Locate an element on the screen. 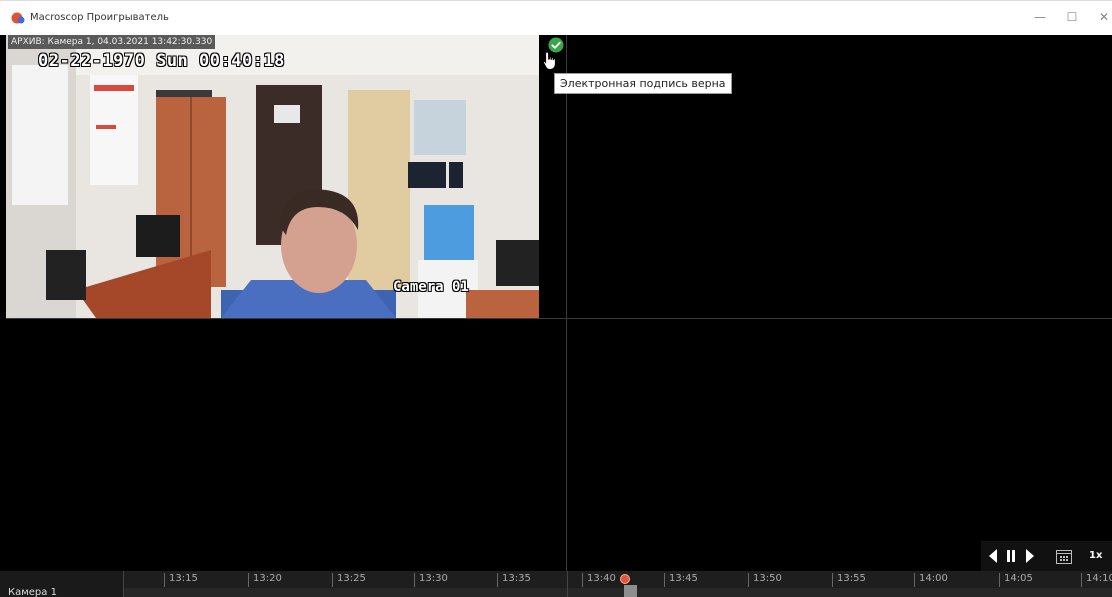 This screenshot has width=1112, height=597. window-title: Macroscop Проигрыватель is located at coordinates (99, 17).